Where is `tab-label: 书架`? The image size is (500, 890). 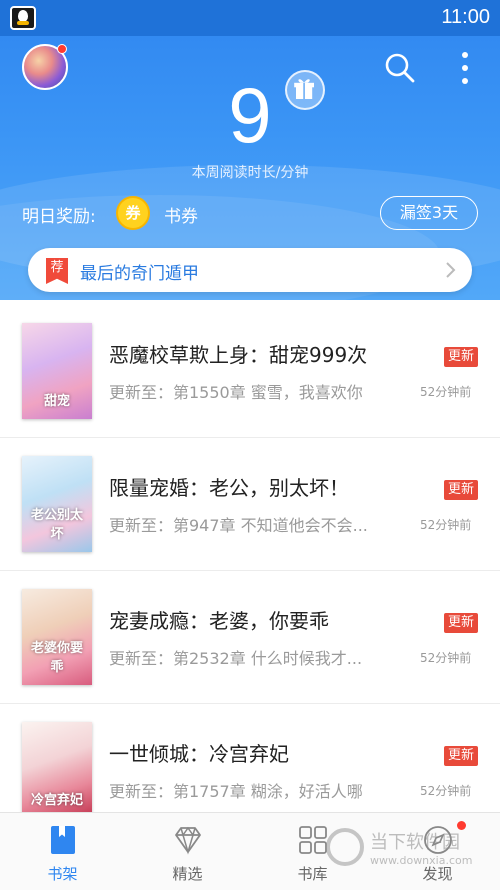
tab-label: 书架 is located at coordinates (62, 874).